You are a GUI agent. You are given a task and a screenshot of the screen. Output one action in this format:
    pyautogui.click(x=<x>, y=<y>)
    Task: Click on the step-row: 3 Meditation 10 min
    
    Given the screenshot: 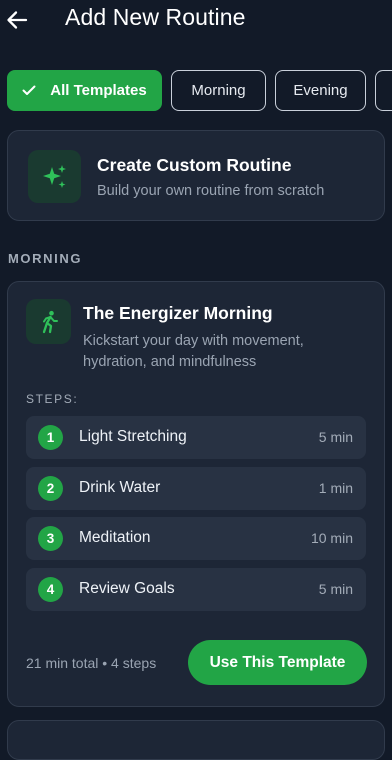 What is the action you would take?
    pyautogui.click(x=196, y=538)
    